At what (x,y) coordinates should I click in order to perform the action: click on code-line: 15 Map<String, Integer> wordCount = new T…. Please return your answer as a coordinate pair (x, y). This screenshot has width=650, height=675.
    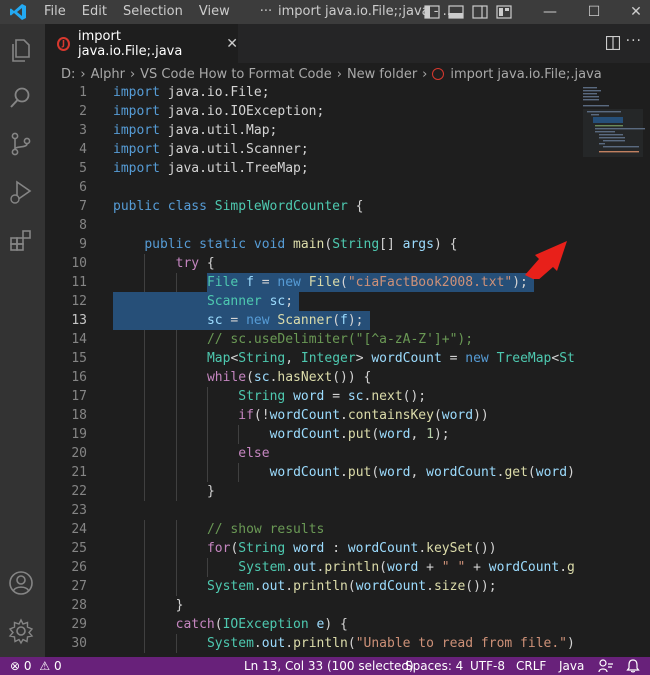
    Looking at the image, I should click on (310, 358).